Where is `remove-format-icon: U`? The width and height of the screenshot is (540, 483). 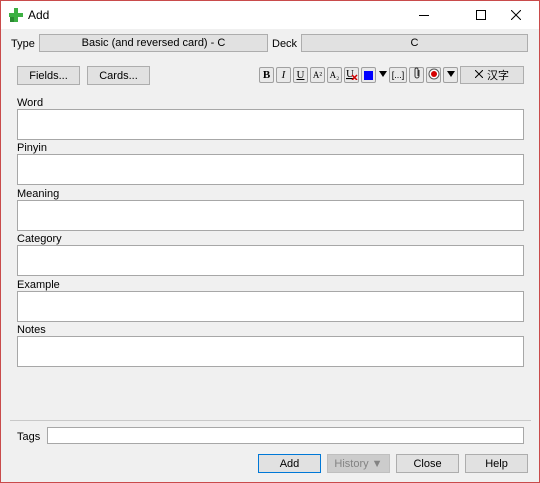
remove-format-icon: U is located at coordinates (351, 75).